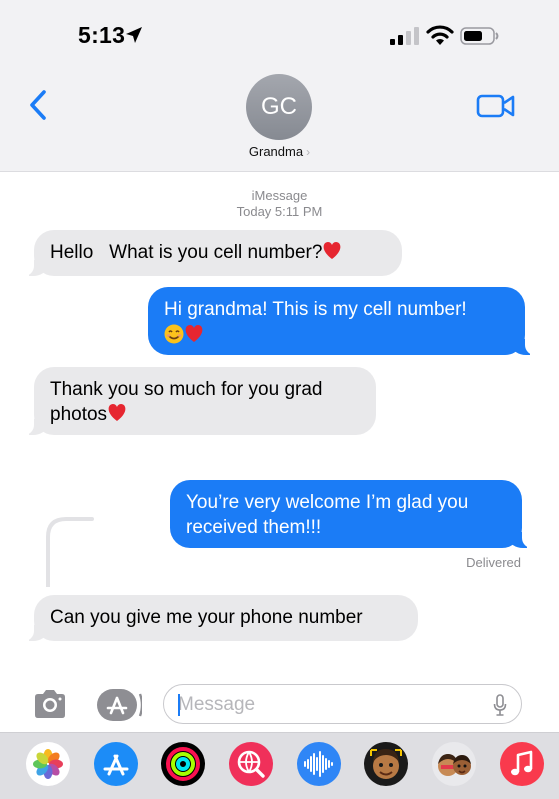 The height and width of the screenshot is (799, 559). Describe the element at coordinates (327, 502) in the screenshot. I see `message-text-line1: You’re very welcome I’m glad you` at that location.